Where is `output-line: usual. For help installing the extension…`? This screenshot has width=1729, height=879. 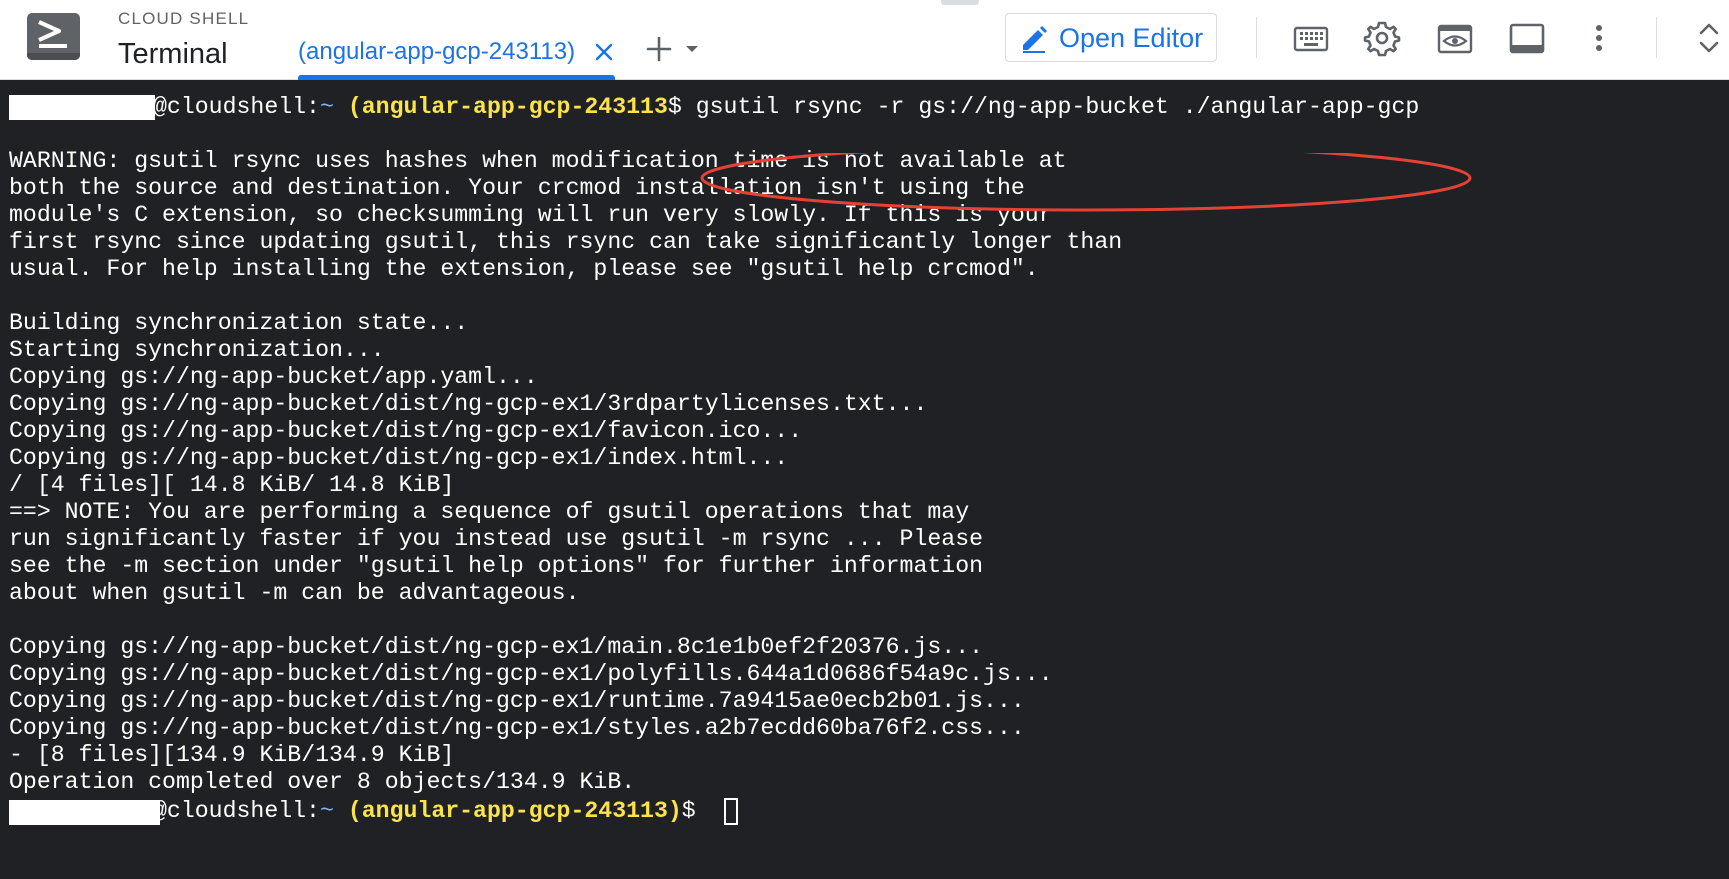
output-line: usual. For help installing the extension… is located at coordinates (524, 269).